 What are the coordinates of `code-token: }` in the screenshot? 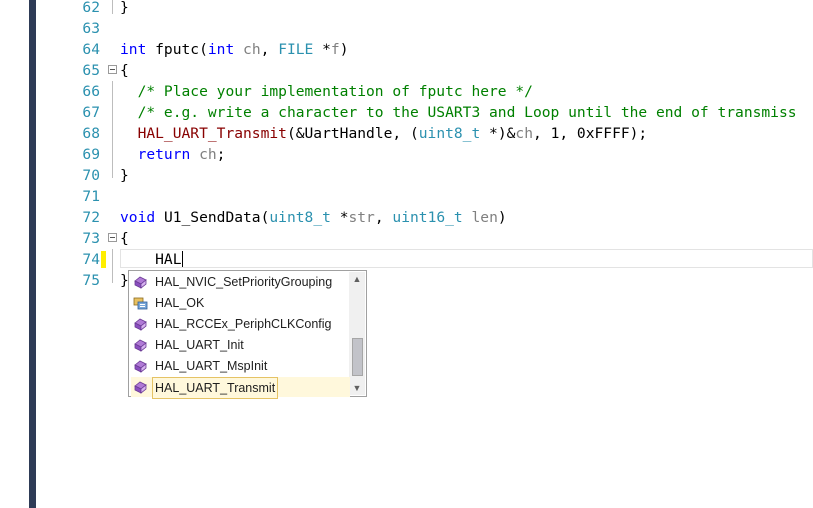 It's located at (124, 175).